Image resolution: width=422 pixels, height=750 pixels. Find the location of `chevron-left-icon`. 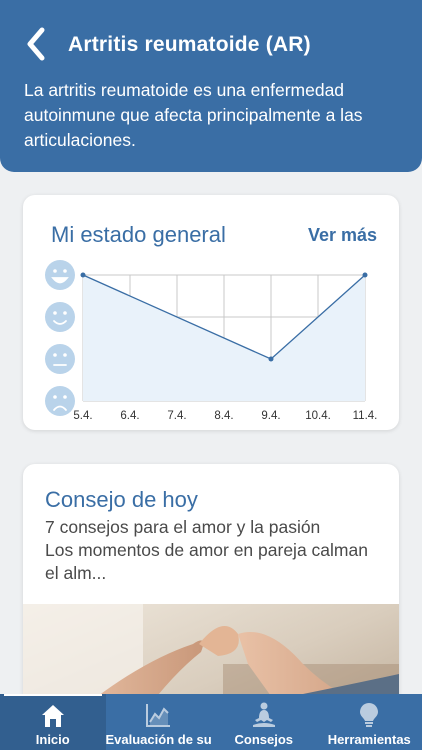

chevron-left-icon is located at coordinates (36, 44).